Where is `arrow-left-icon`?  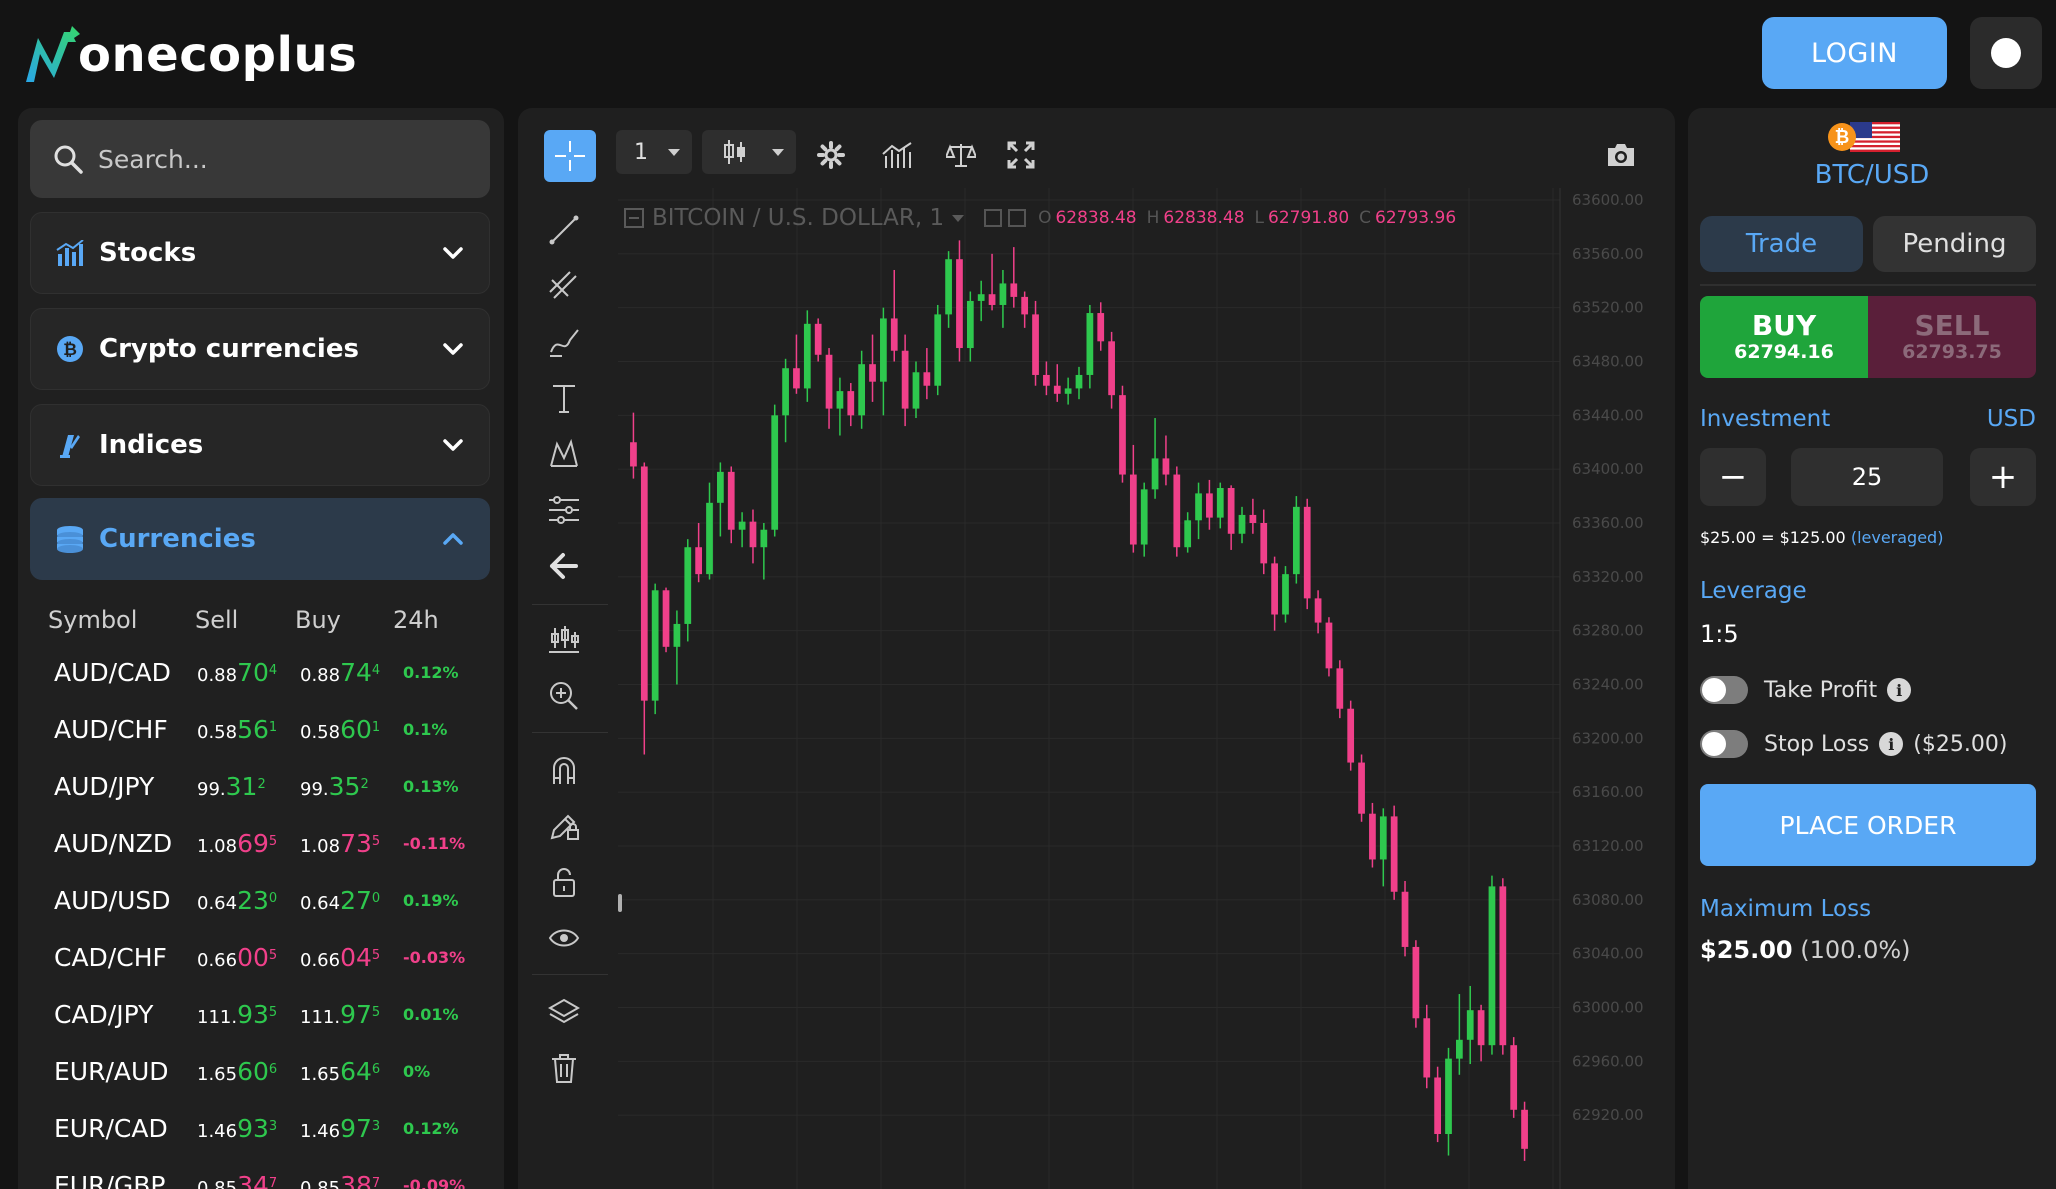
arrow-left-icon is located at coordinates (564, 566).